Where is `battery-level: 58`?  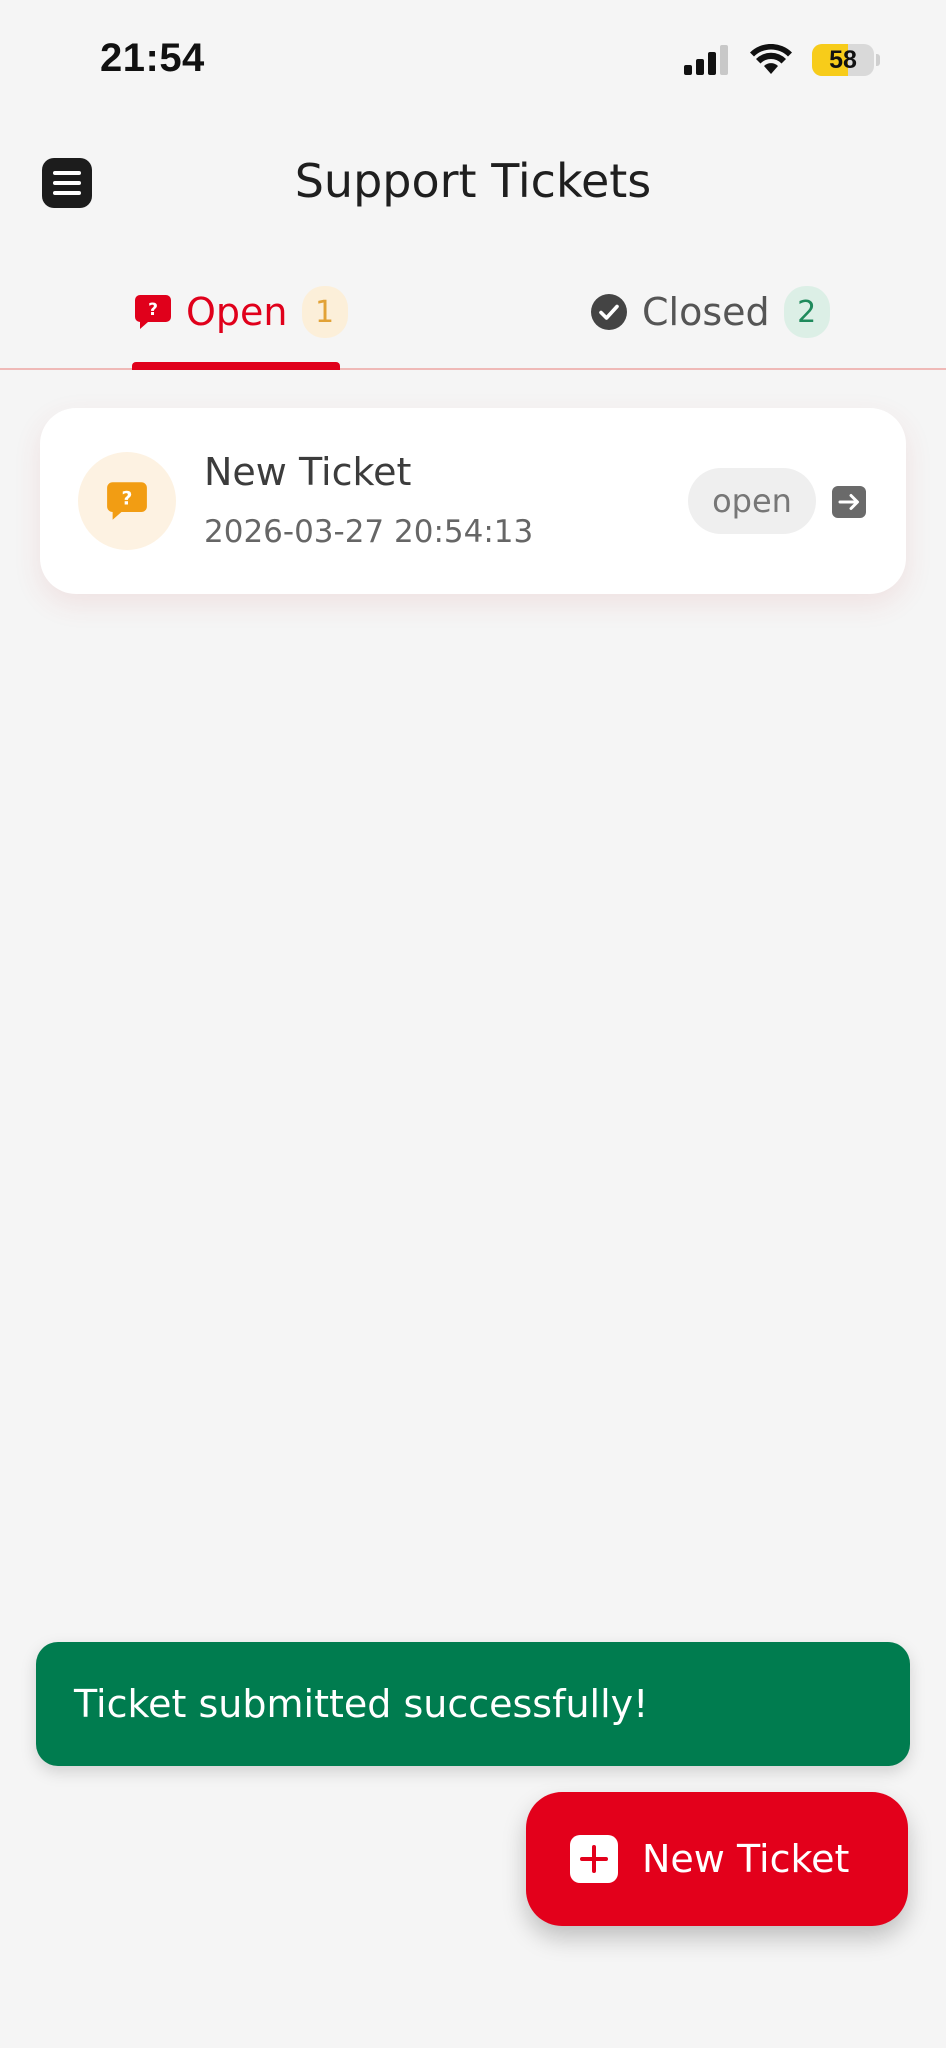
battery-level: 58 is located at coordinates (843, 59).